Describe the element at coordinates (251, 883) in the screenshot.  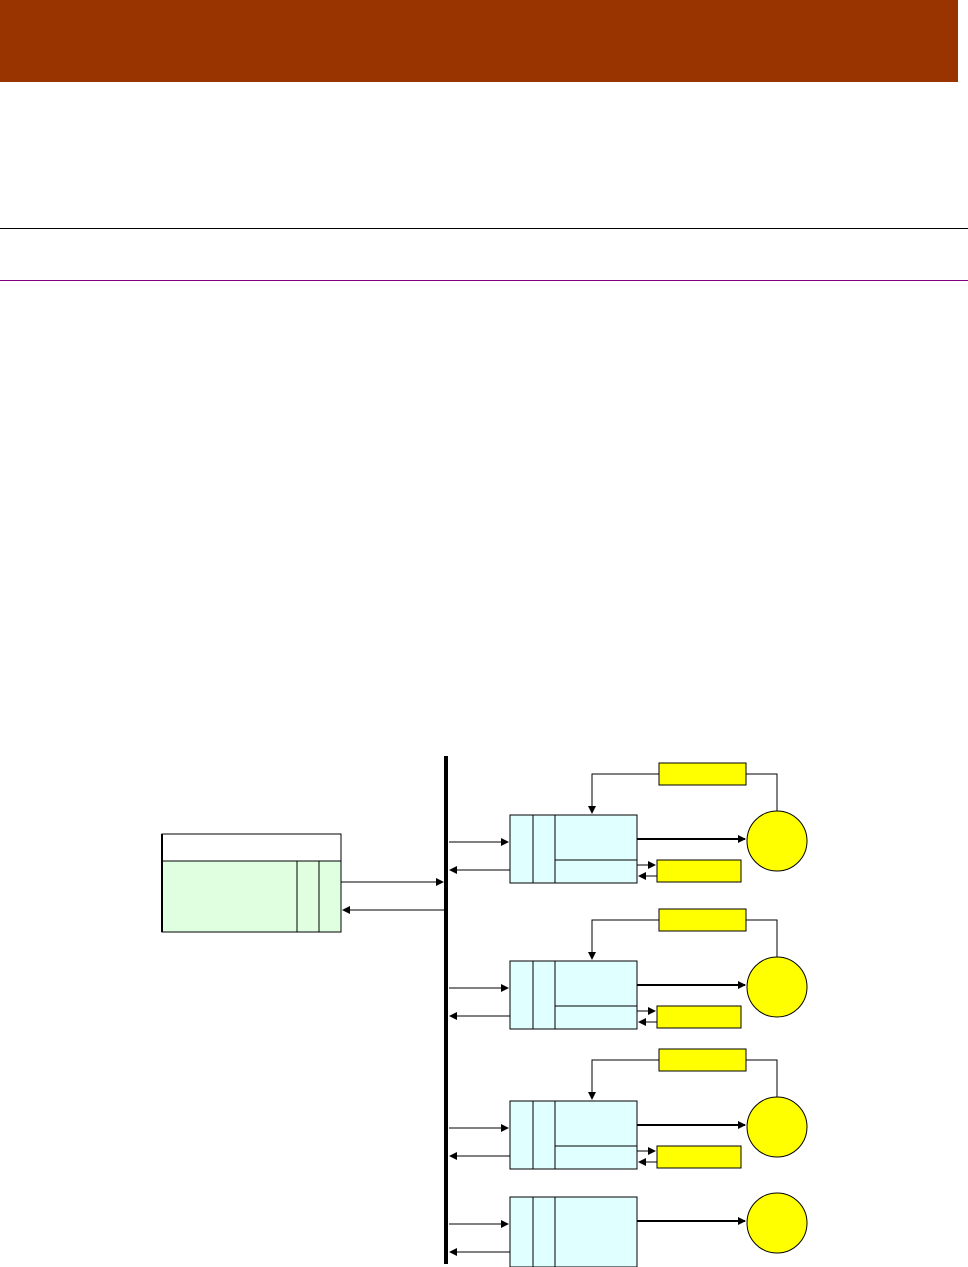
I see `host-block` at that location.